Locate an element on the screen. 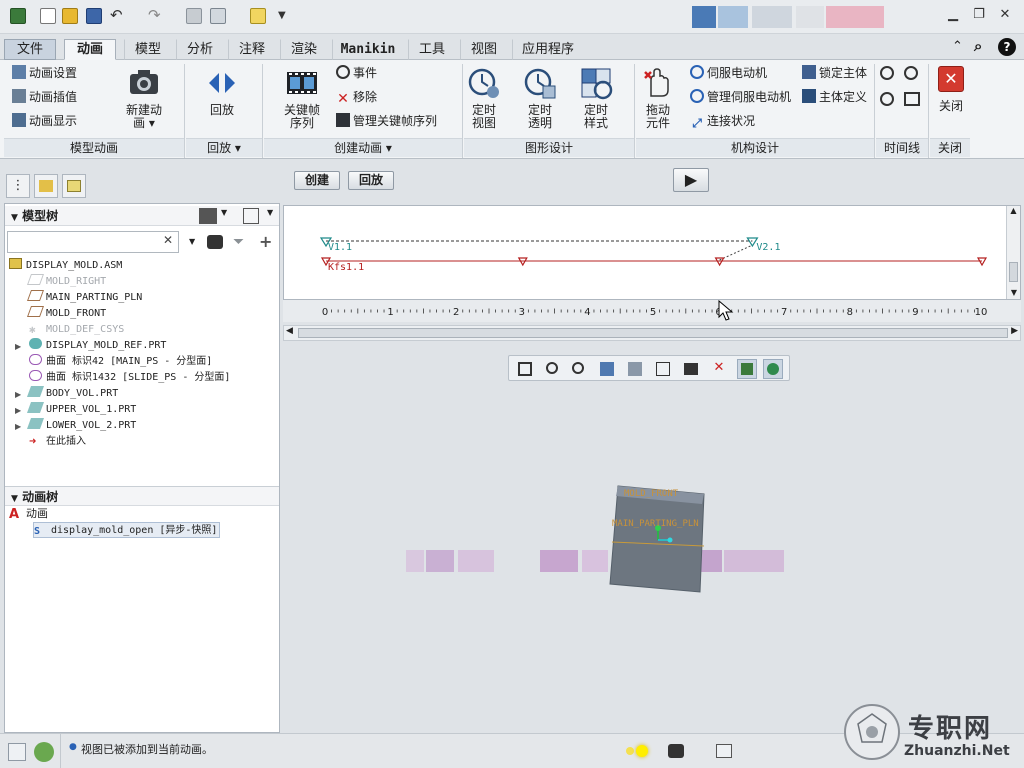 The height and width of the screenshot is (768, 1024). animation-interp-button: 动画插值 is located at coordinates (44, 97).